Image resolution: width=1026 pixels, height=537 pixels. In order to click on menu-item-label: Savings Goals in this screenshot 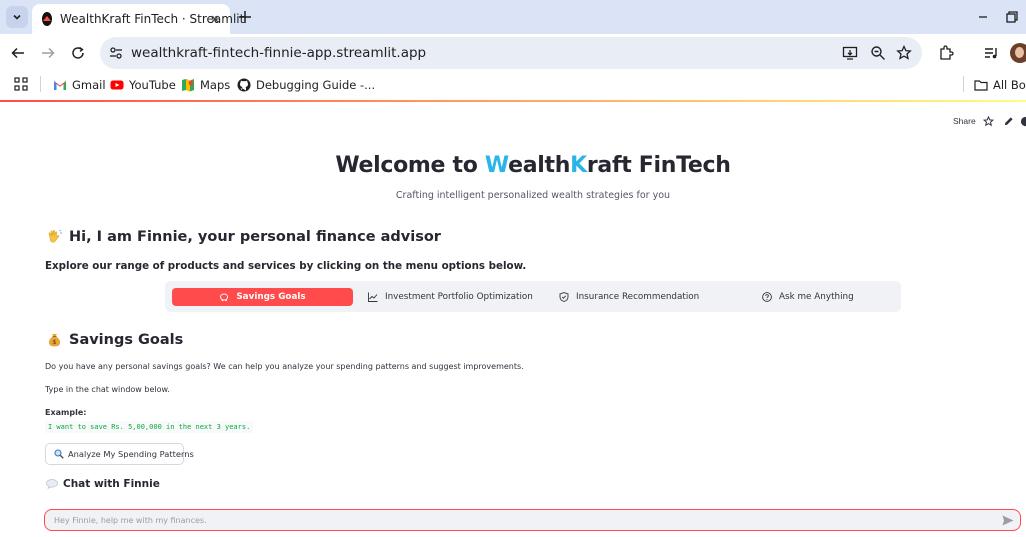, I will do `click(271, 297)`.